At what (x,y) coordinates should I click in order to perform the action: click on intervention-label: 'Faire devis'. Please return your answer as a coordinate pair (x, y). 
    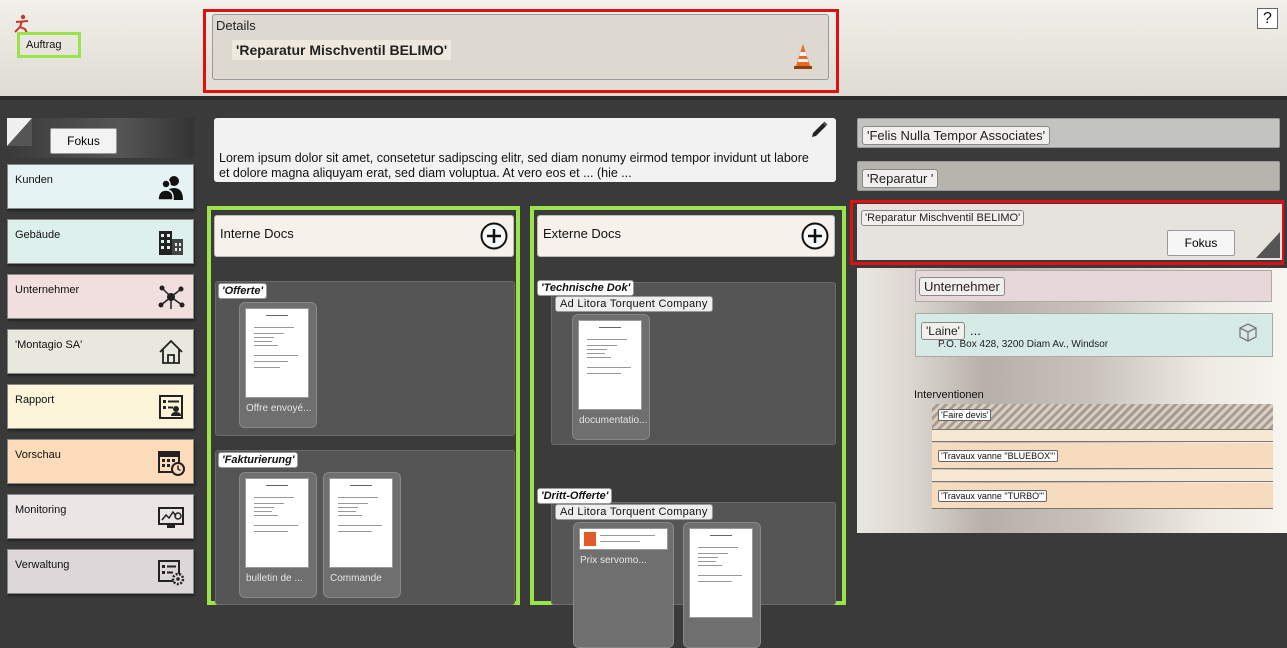
    Looking at the image, I should click on (965, 415).